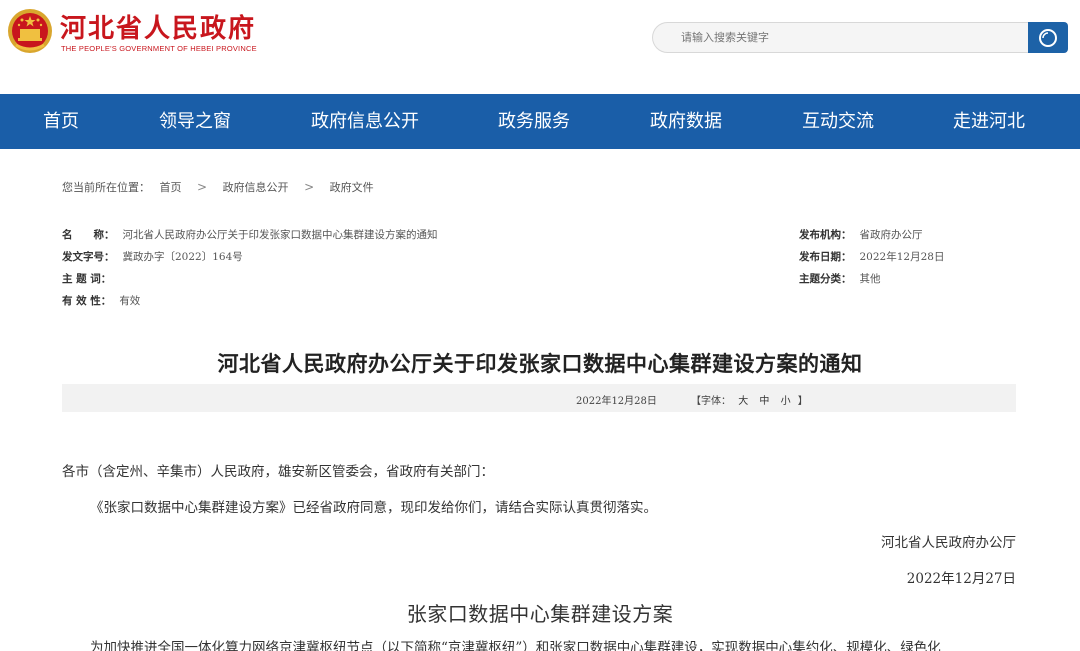  Describe the element at coordinates (218, 187) in the screenshot. I see `breadcrumb: 您当前所在位置： 首页 > 政府信息公开 > 政府文件` at that location.